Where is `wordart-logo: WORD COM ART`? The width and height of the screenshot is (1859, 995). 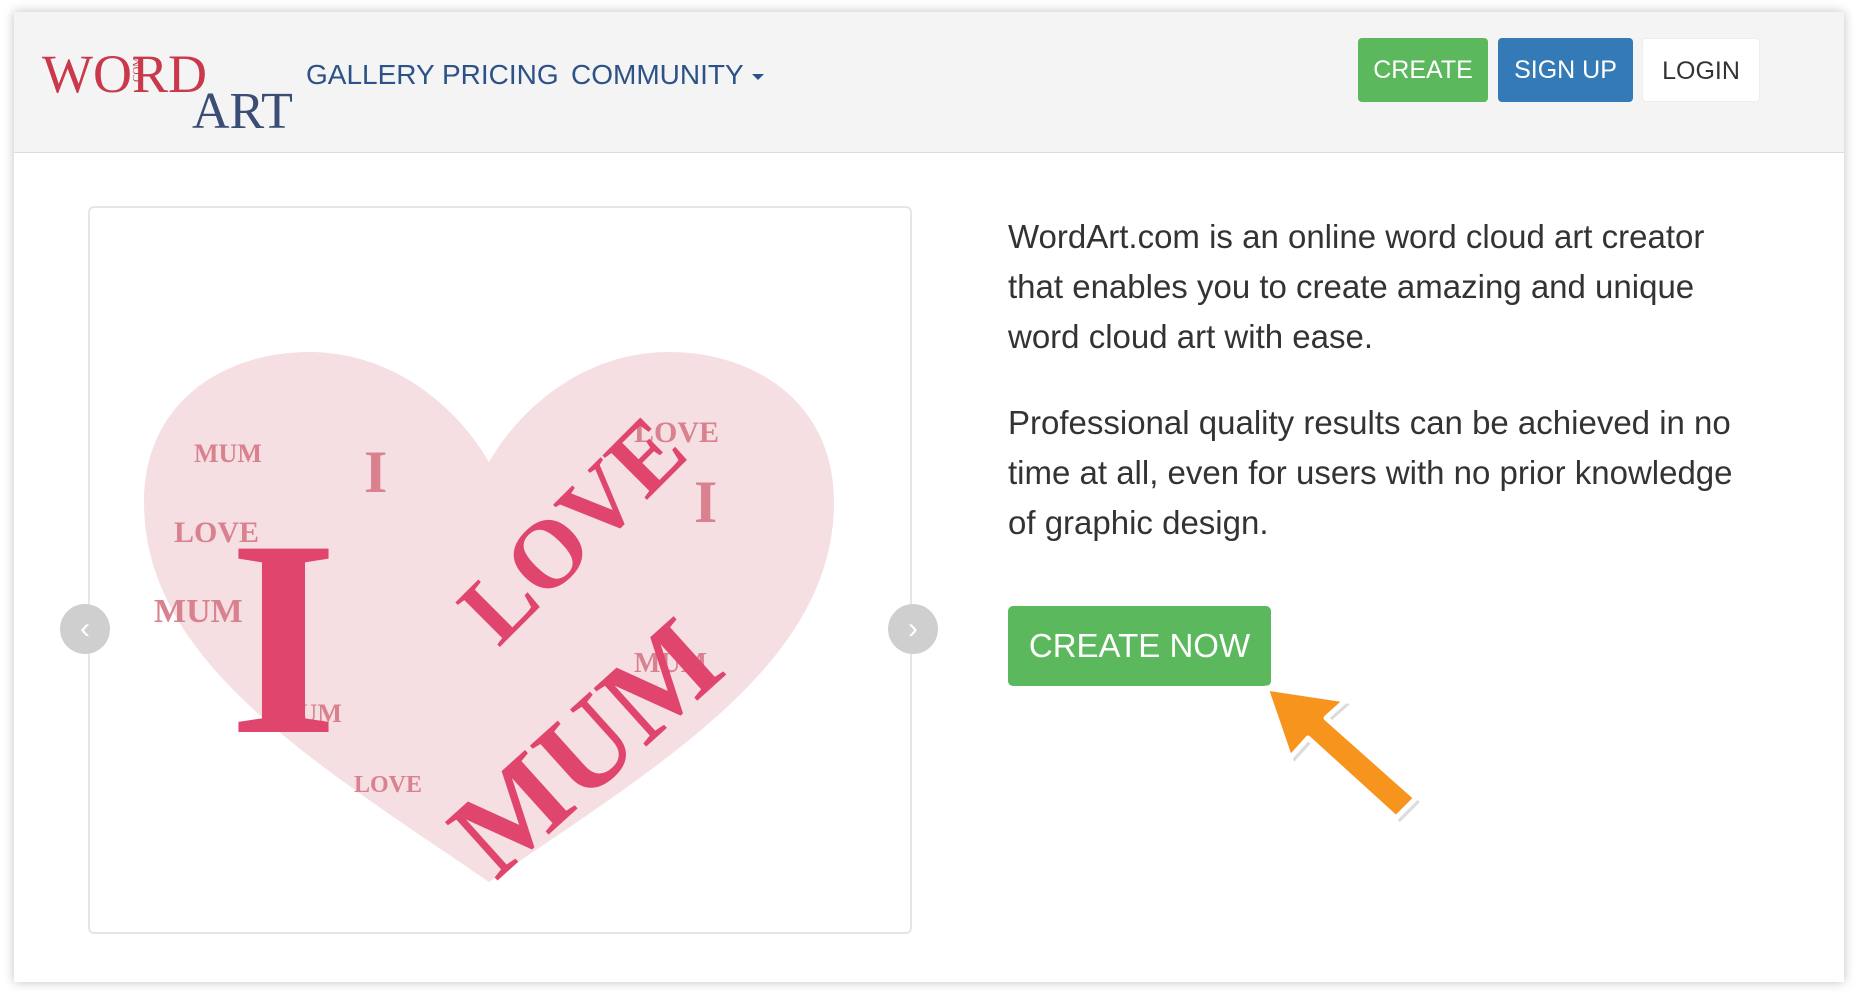
wordart-logo: WORD COM ART is located at coordinates (182, 85).